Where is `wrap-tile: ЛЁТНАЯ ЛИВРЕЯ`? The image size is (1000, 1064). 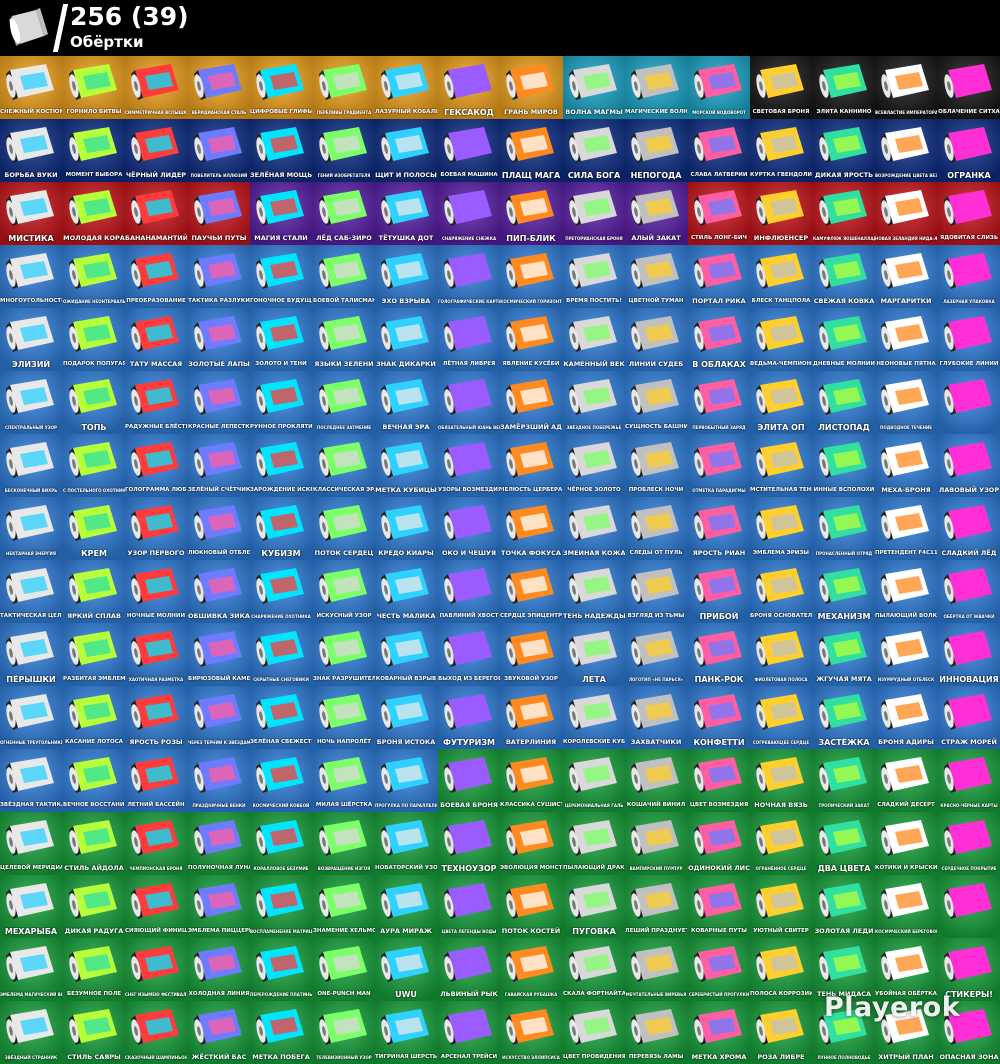
wrap-tile: ЛЁТНАЯ ЛИВРЕЯ is located at coordinates (469, 339).